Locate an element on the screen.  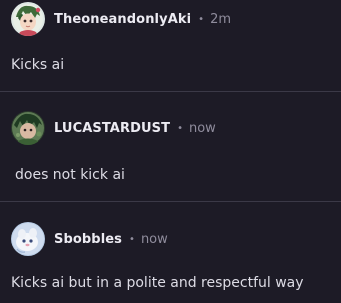
comment-header: LUCASTARDUST • now is located at coordinates (113, 128).